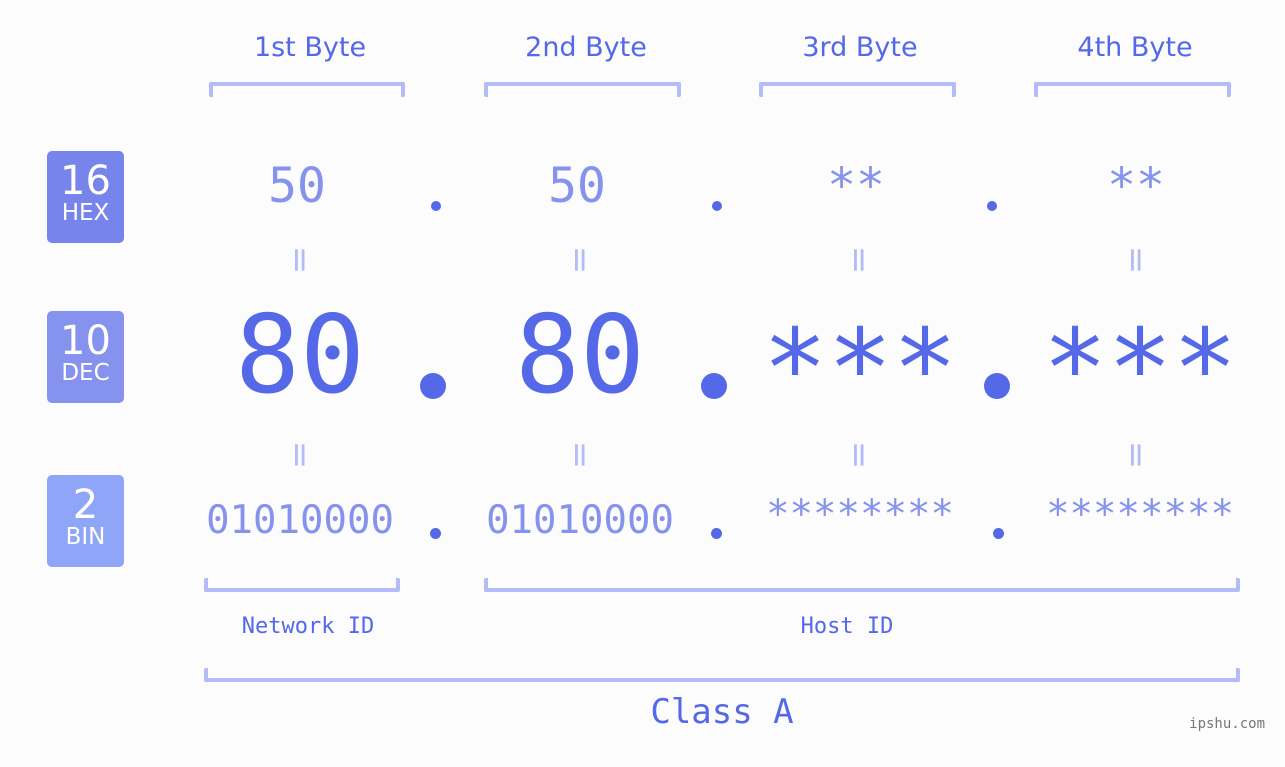  Describe the element at coordinates (300, 355) in the screenshot. I see `dec-byte-1: 80` at that location.